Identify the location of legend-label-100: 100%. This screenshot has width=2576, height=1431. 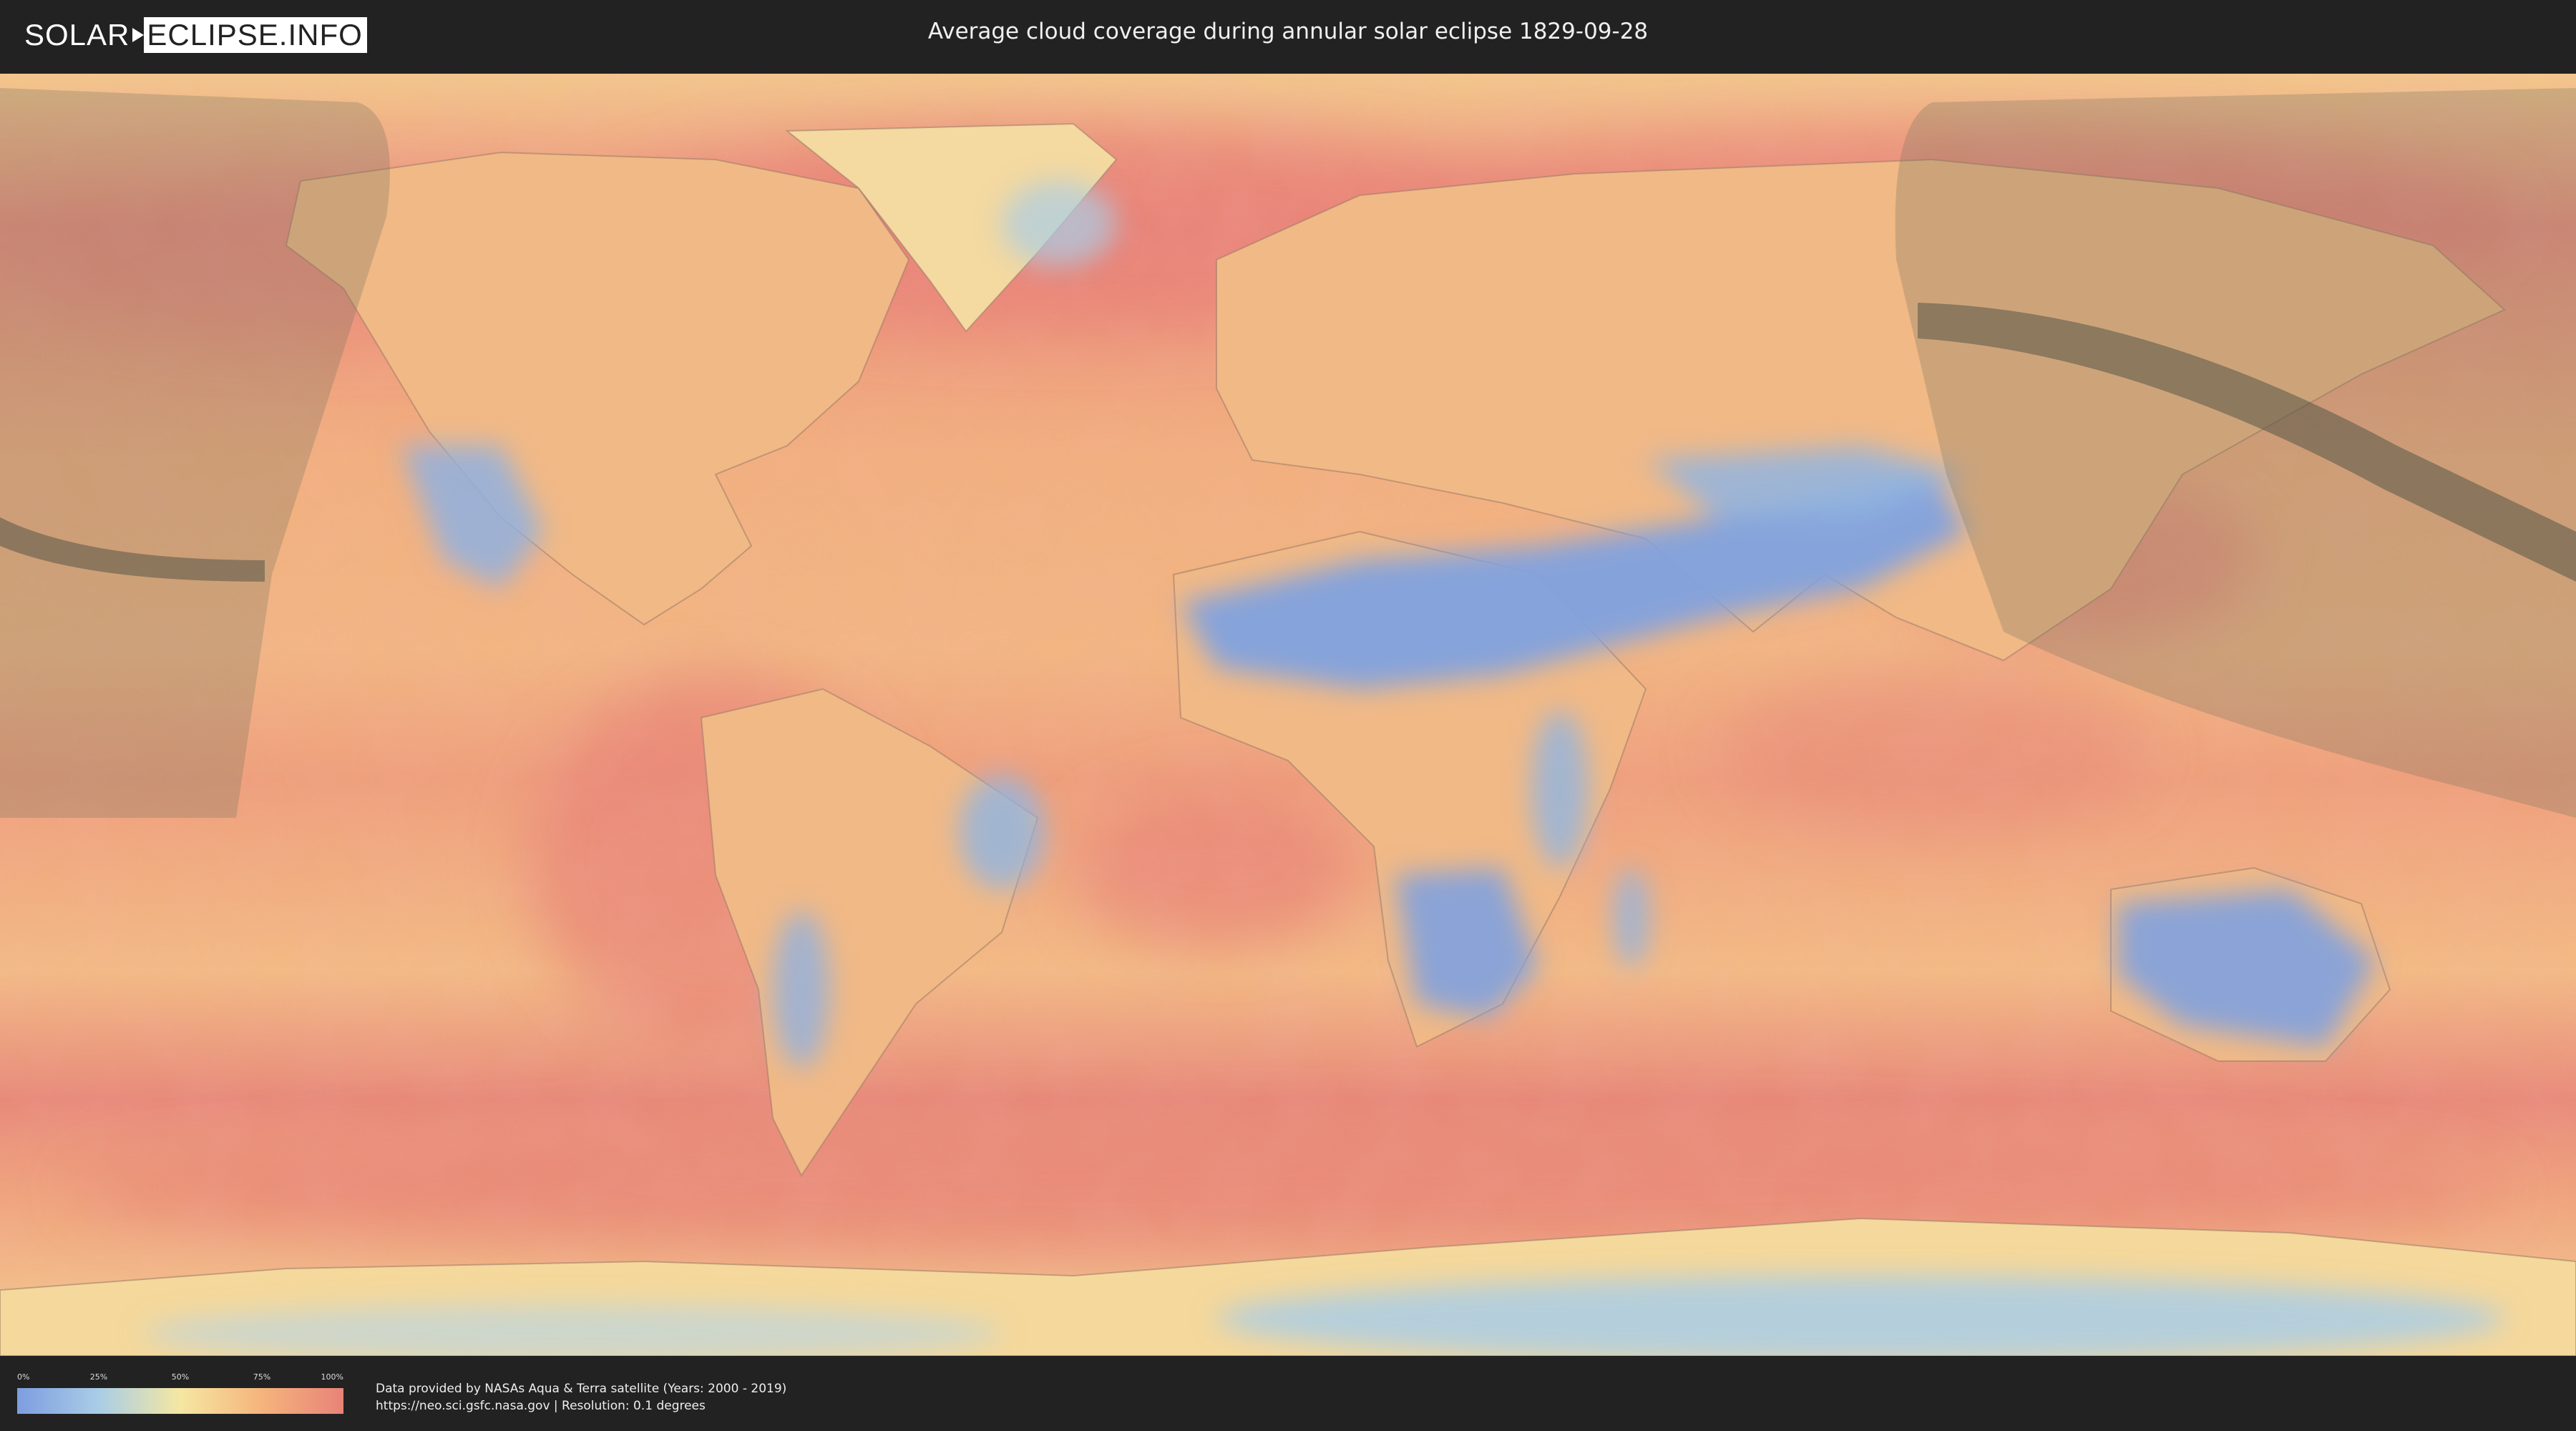
(332, 1377).